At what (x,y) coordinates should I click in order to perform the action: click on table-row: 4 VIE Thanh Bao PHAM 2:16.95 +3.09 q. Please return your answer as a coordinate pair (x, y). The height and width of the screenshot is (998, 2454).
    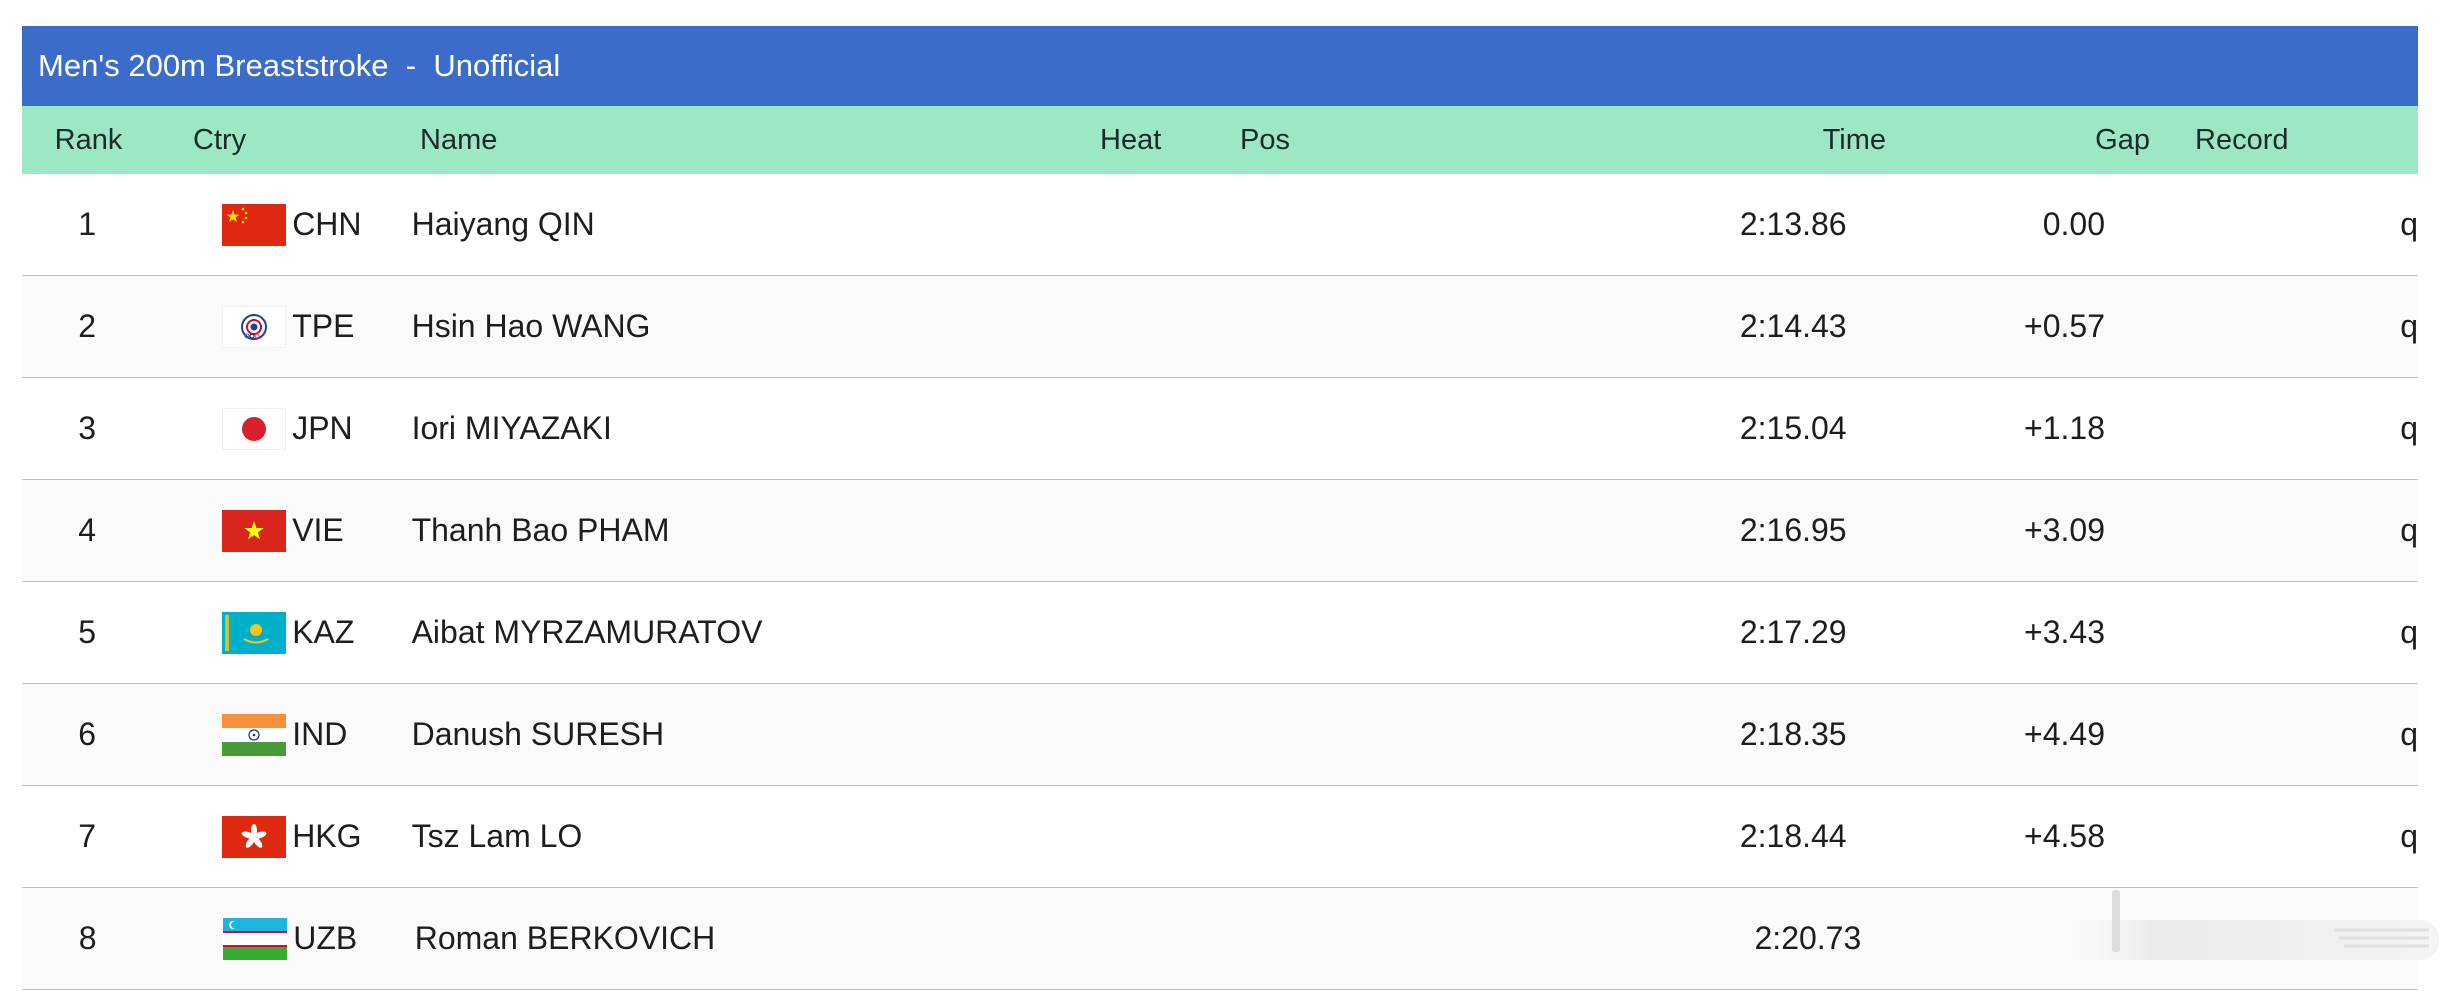
    Looking at the image, I should click on (1220, 531).